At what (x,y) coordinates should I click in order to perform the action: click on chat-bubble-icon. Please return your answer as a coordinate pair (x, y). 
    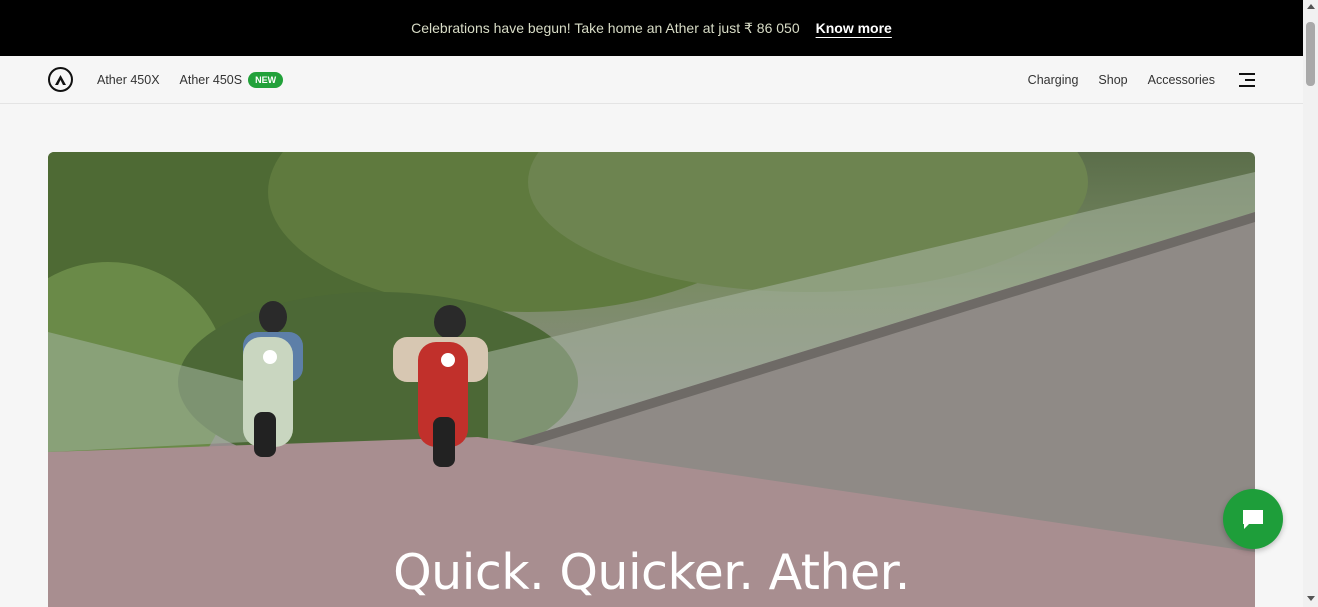
    Looking at the image, I should click on (1253, 519).